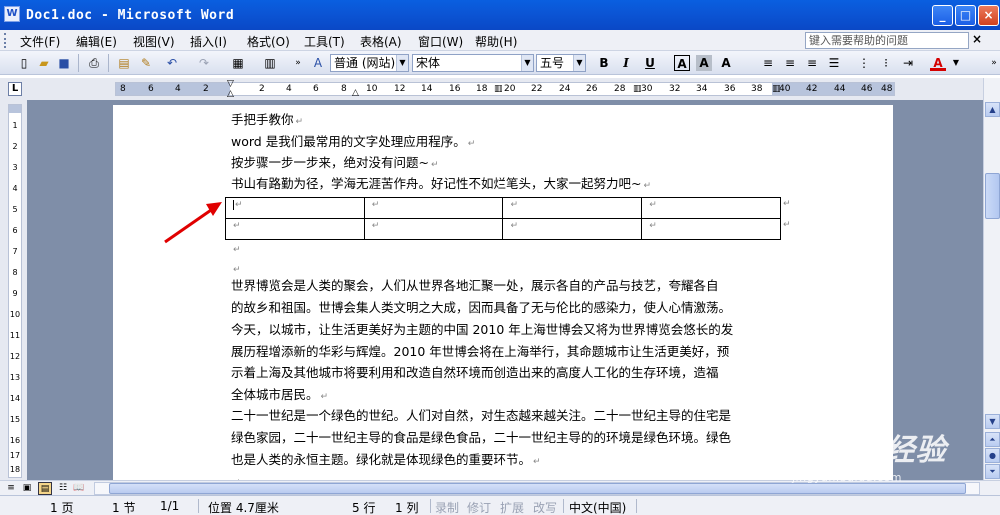 This screenshot has height=515, width=1000. What do you see at coordinates (355, 93) in the screenshot?
I see `column-marker: △` at bounding box center [355, 93].